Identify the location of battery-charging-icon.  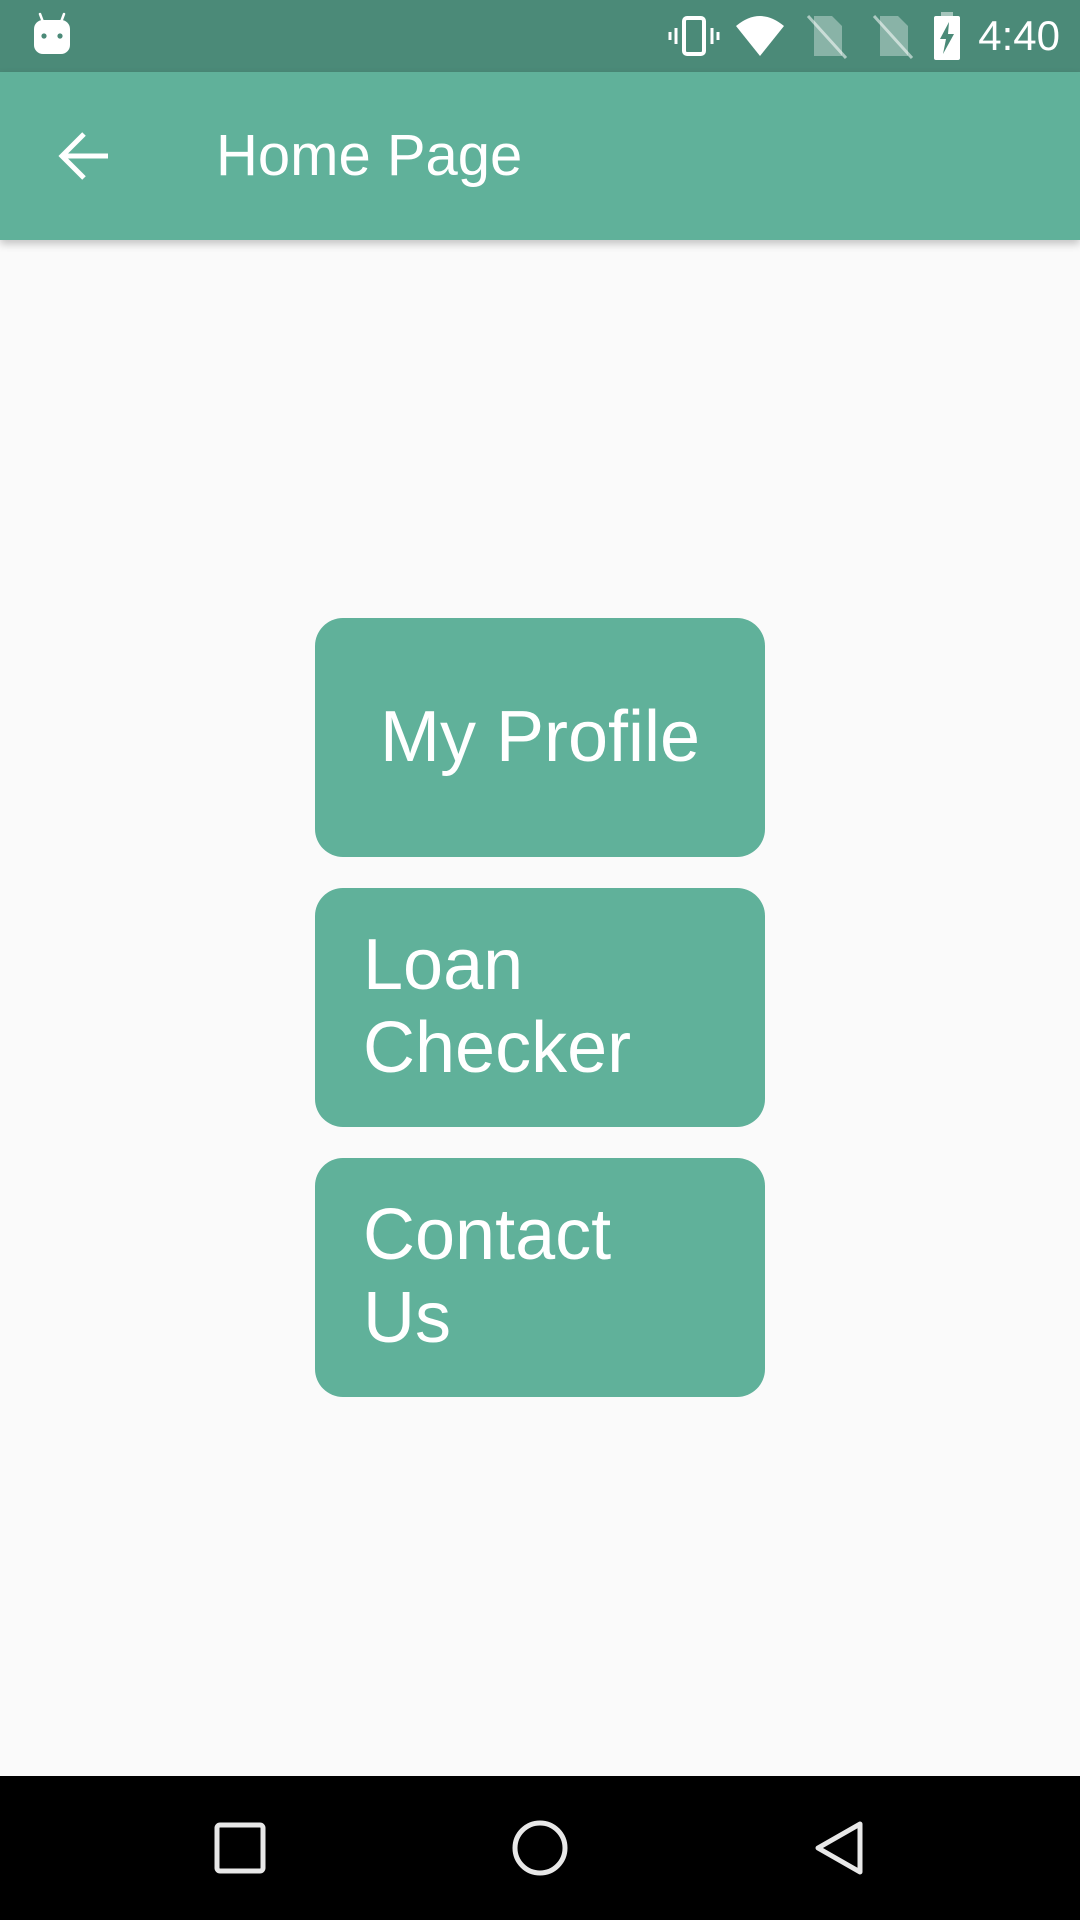
(947, 36).